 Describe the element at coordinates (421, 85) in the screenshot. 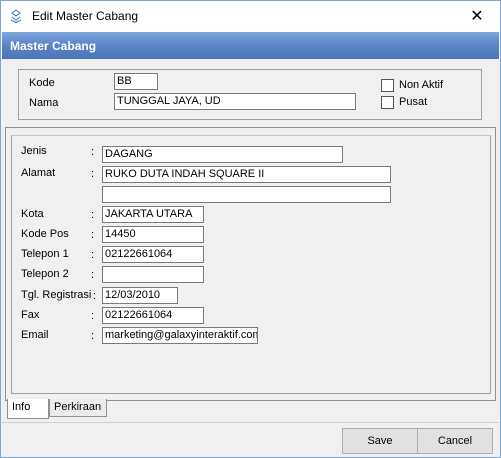

I see `non-aktif-label: Non Aktif` at that location.